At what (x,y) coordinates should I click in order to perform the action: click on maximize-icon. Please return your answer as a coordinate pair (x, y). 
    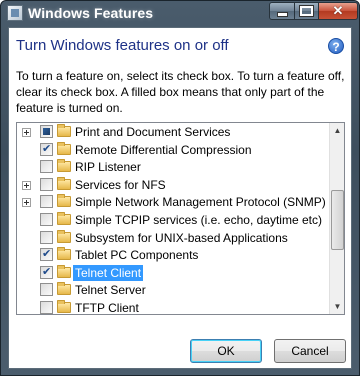
    Looking at the image, I should click on (306, 11).